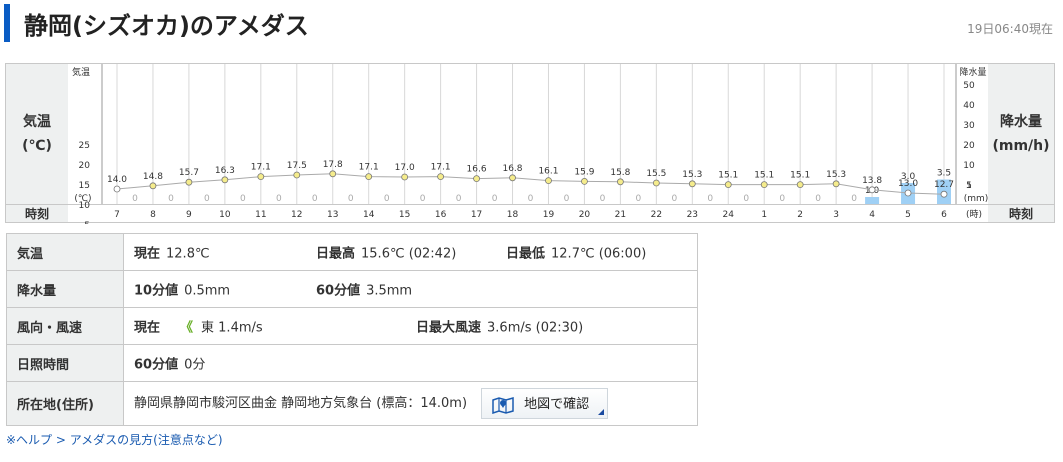 Image resolution: width=1063 pixels, height=462 pixels. What do you see at coordinates (729, 215) in the screenshot?
I see `time-tick-label: 24` at bounding box center [729, 215].